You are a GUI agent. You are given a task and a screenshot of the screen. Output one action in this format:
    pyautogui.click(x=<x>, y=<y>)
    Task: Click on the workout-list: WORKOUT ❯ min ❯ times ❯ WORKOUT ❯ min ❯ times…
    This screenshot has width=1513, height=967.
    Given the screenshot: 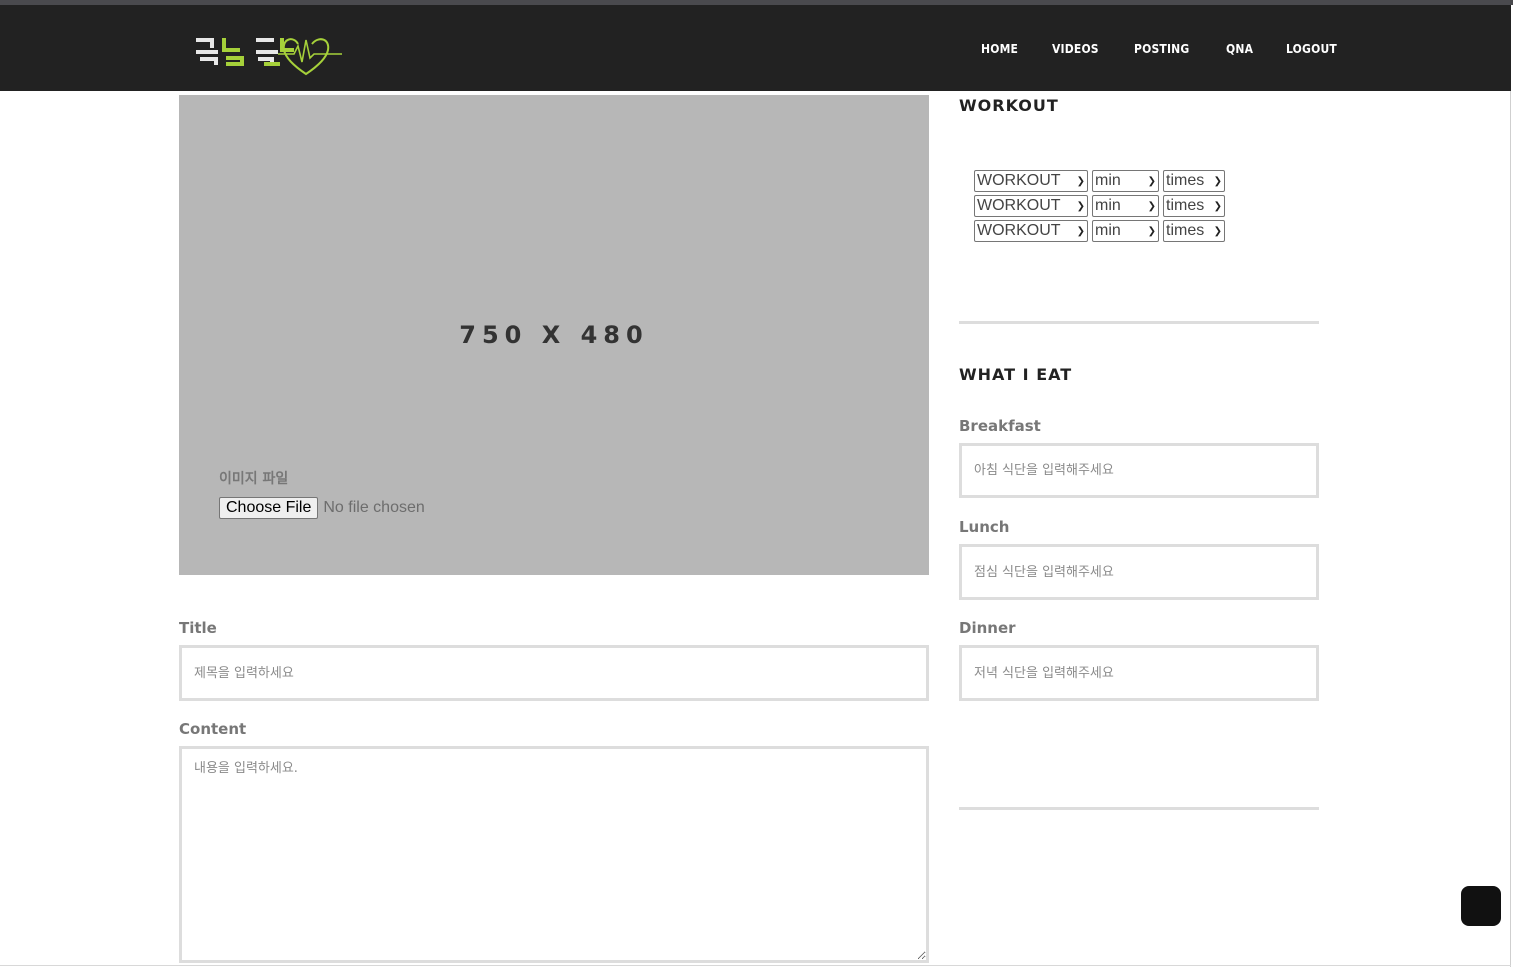 What is the action you would take?
    pyautogui.click(x=1099, y=207)
    